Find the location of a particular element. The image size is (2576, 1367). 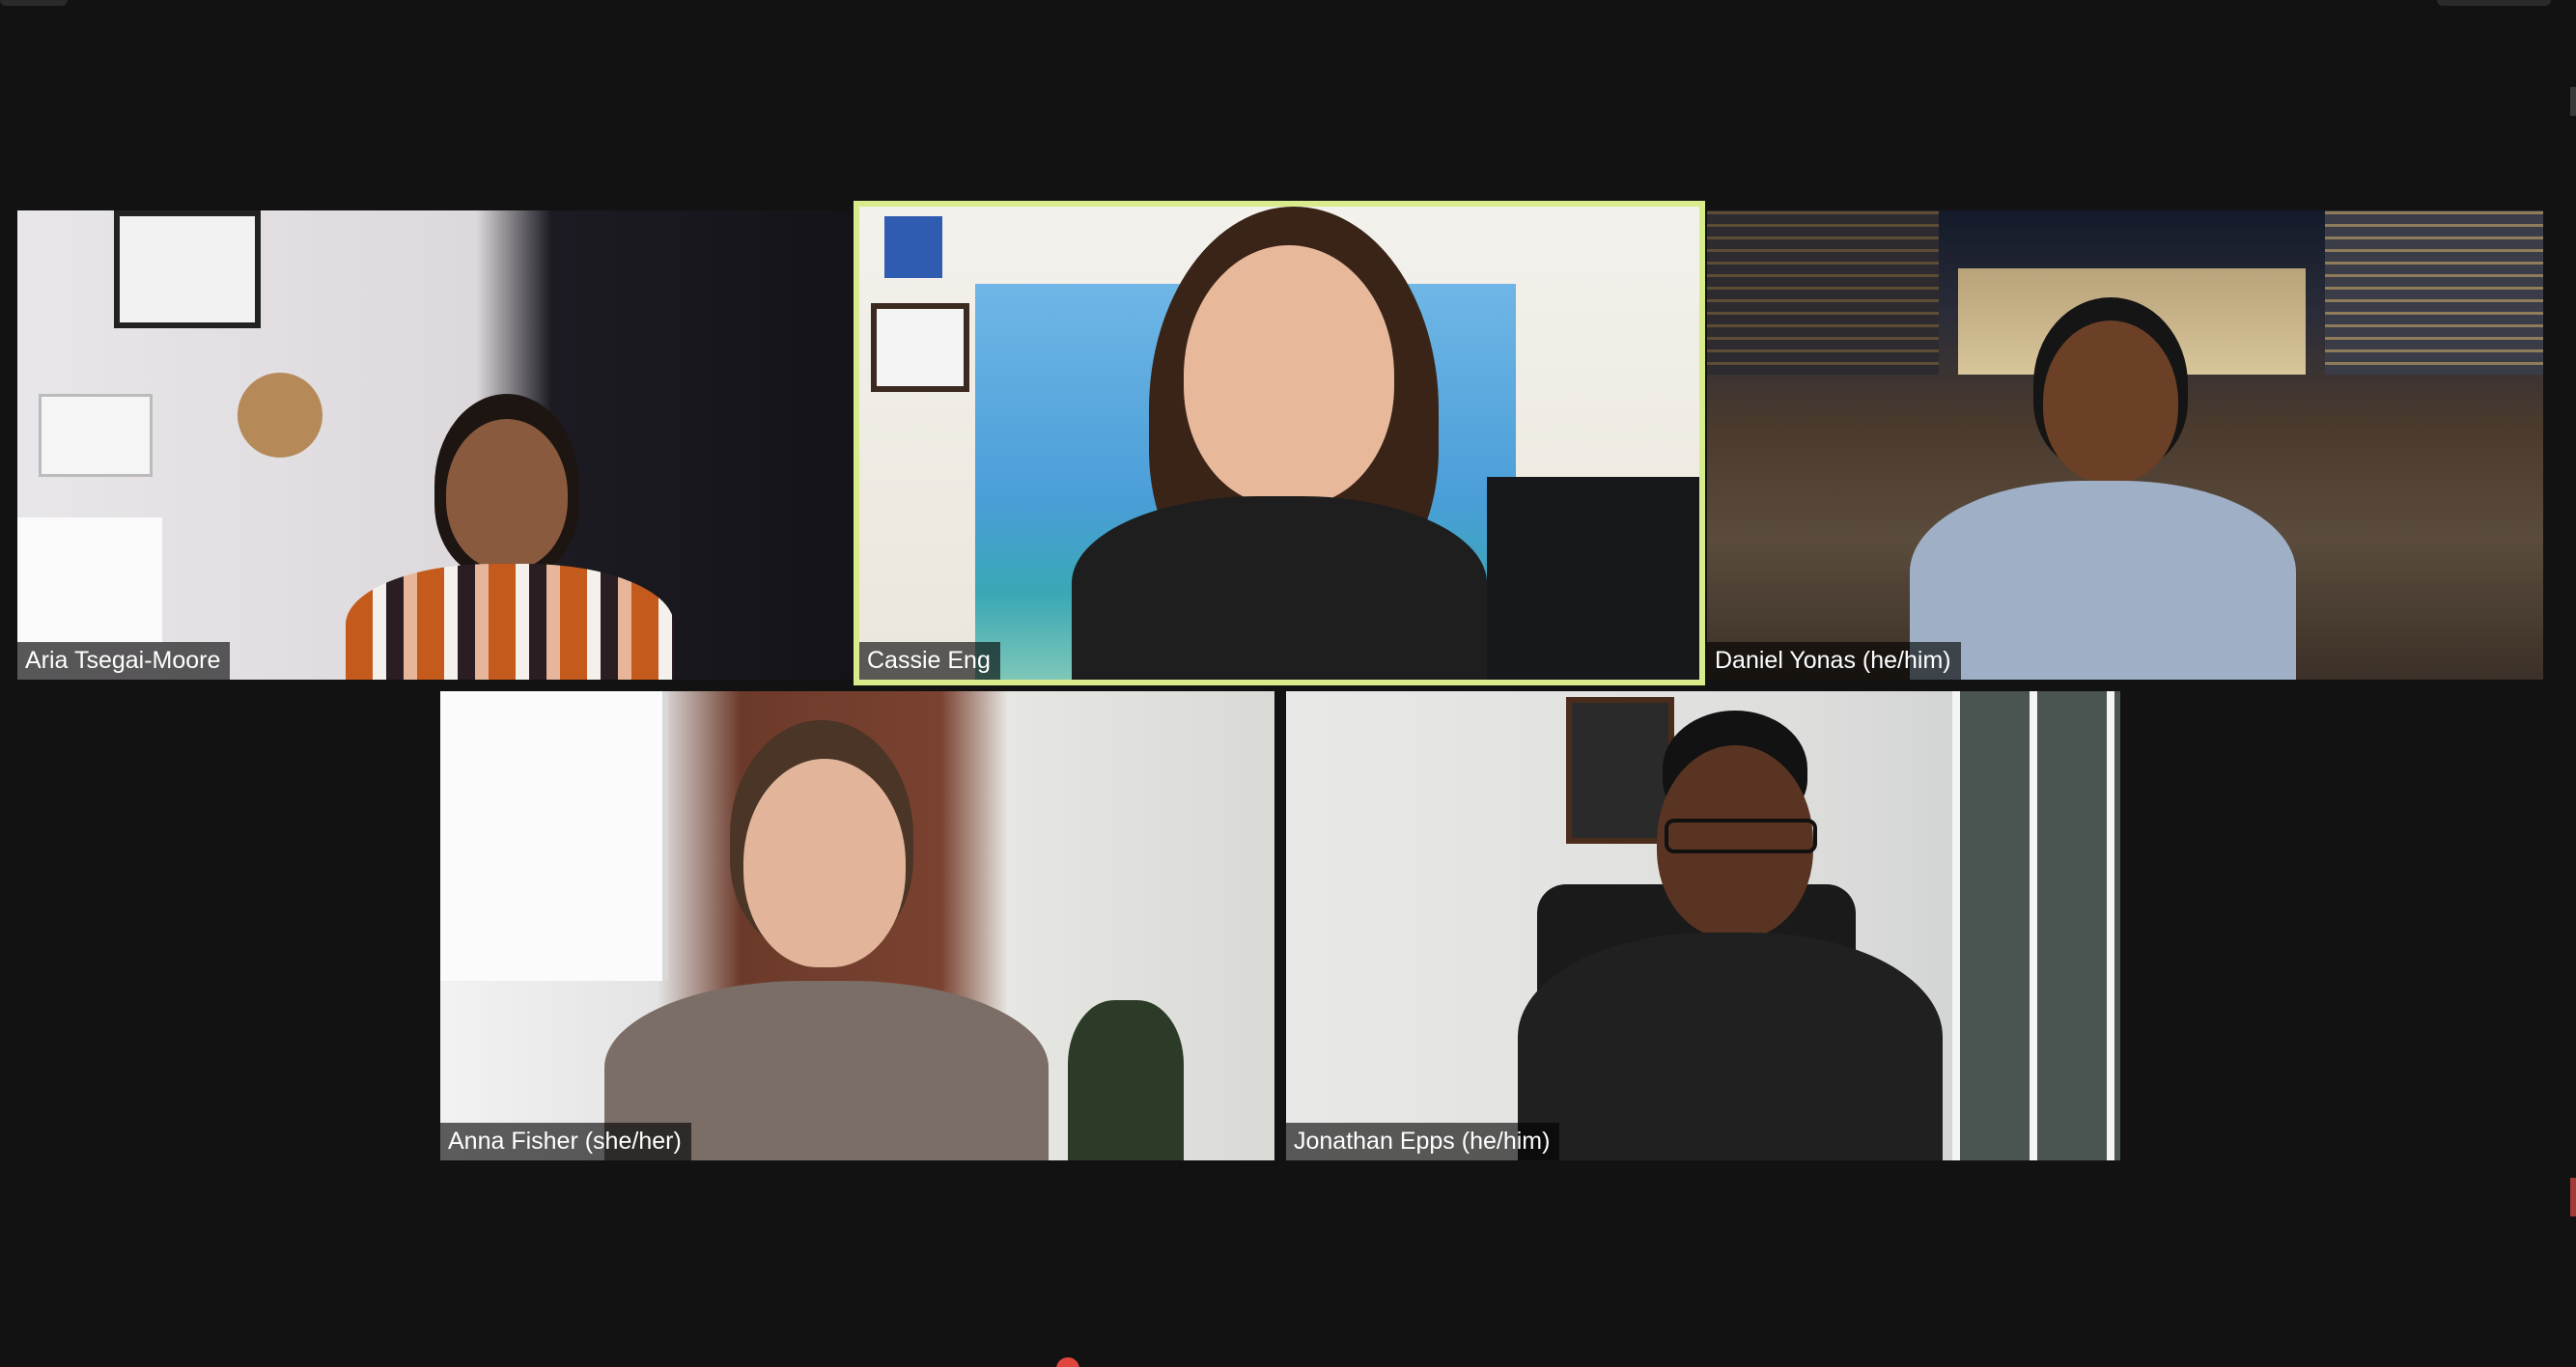

participant-tile-anna: Anna Fisher (she/her) is located at coordinates (857, 925).